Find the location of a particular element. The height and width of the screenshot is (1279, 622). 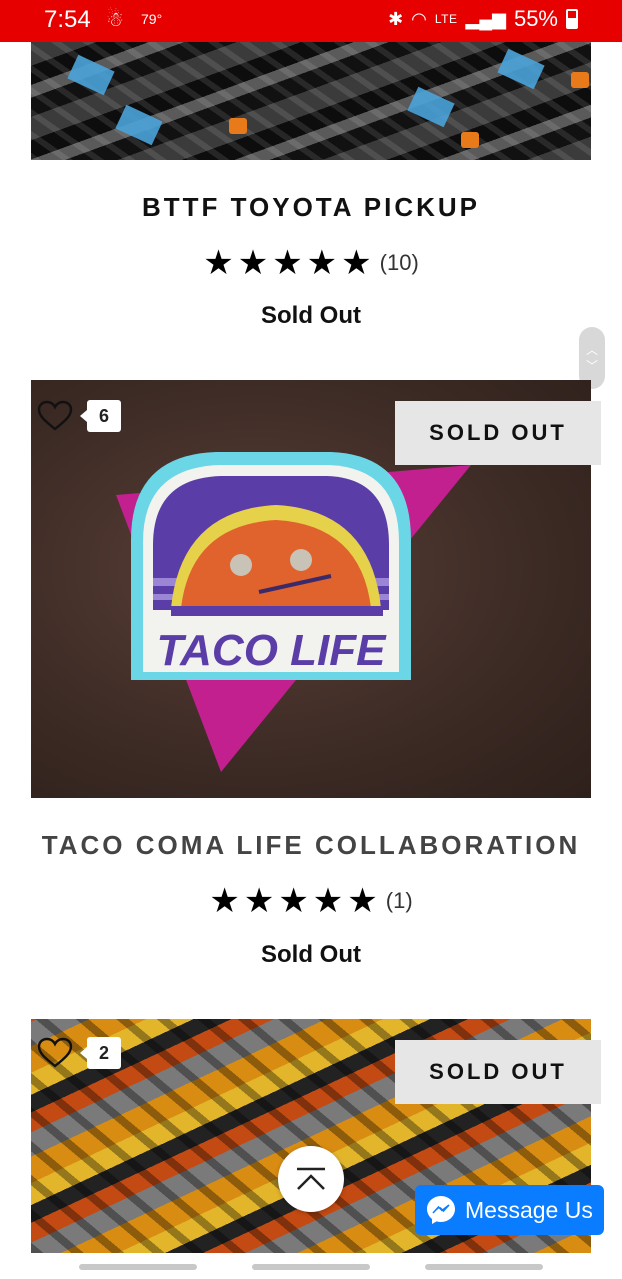

battery-icon is located at coordinates (572, 19).